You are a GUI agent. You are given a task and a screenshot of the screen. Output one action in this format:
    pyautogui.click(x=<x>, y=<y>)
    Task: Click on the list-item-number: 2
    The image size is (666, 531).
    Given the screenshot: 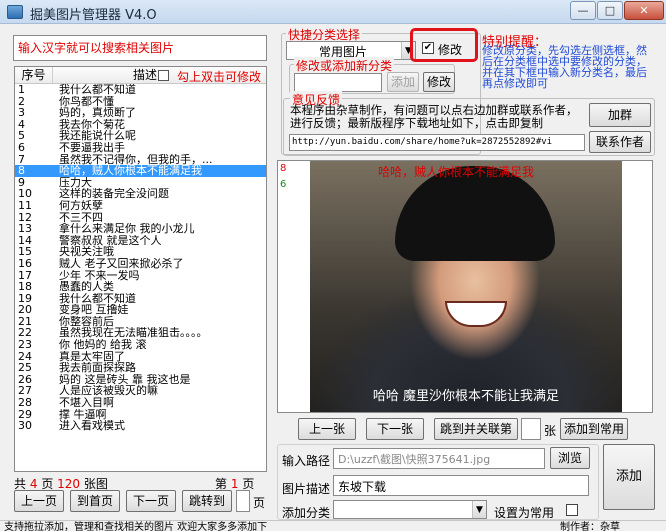 What is the action you would take?
    pyautogui.click(x=21, y=101)
    